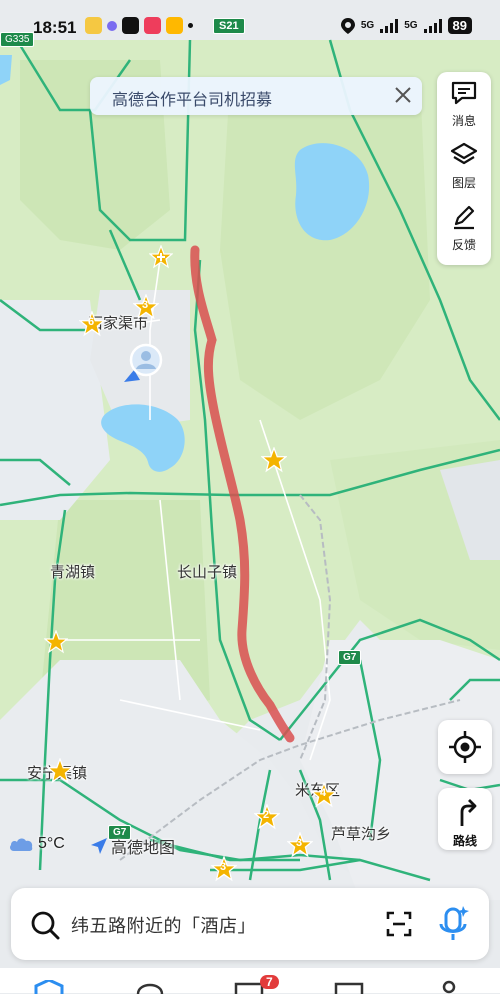 The height and width of the screenshot is (994, 500). What do you see at coordinates (403, 95) in the screenshot?
I see `close-icon` at bounding box center [403, 95].